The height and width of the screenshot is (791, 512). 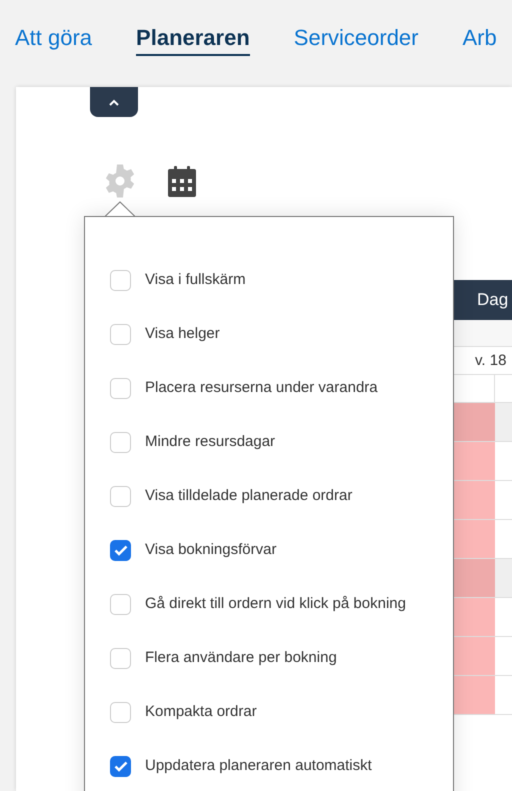 What do you see at coordinates (275, 604) in the screenshot?
I see `setting-label: Gå direkt till ordern vid klick på bokning` at bounding box center [275, 604].